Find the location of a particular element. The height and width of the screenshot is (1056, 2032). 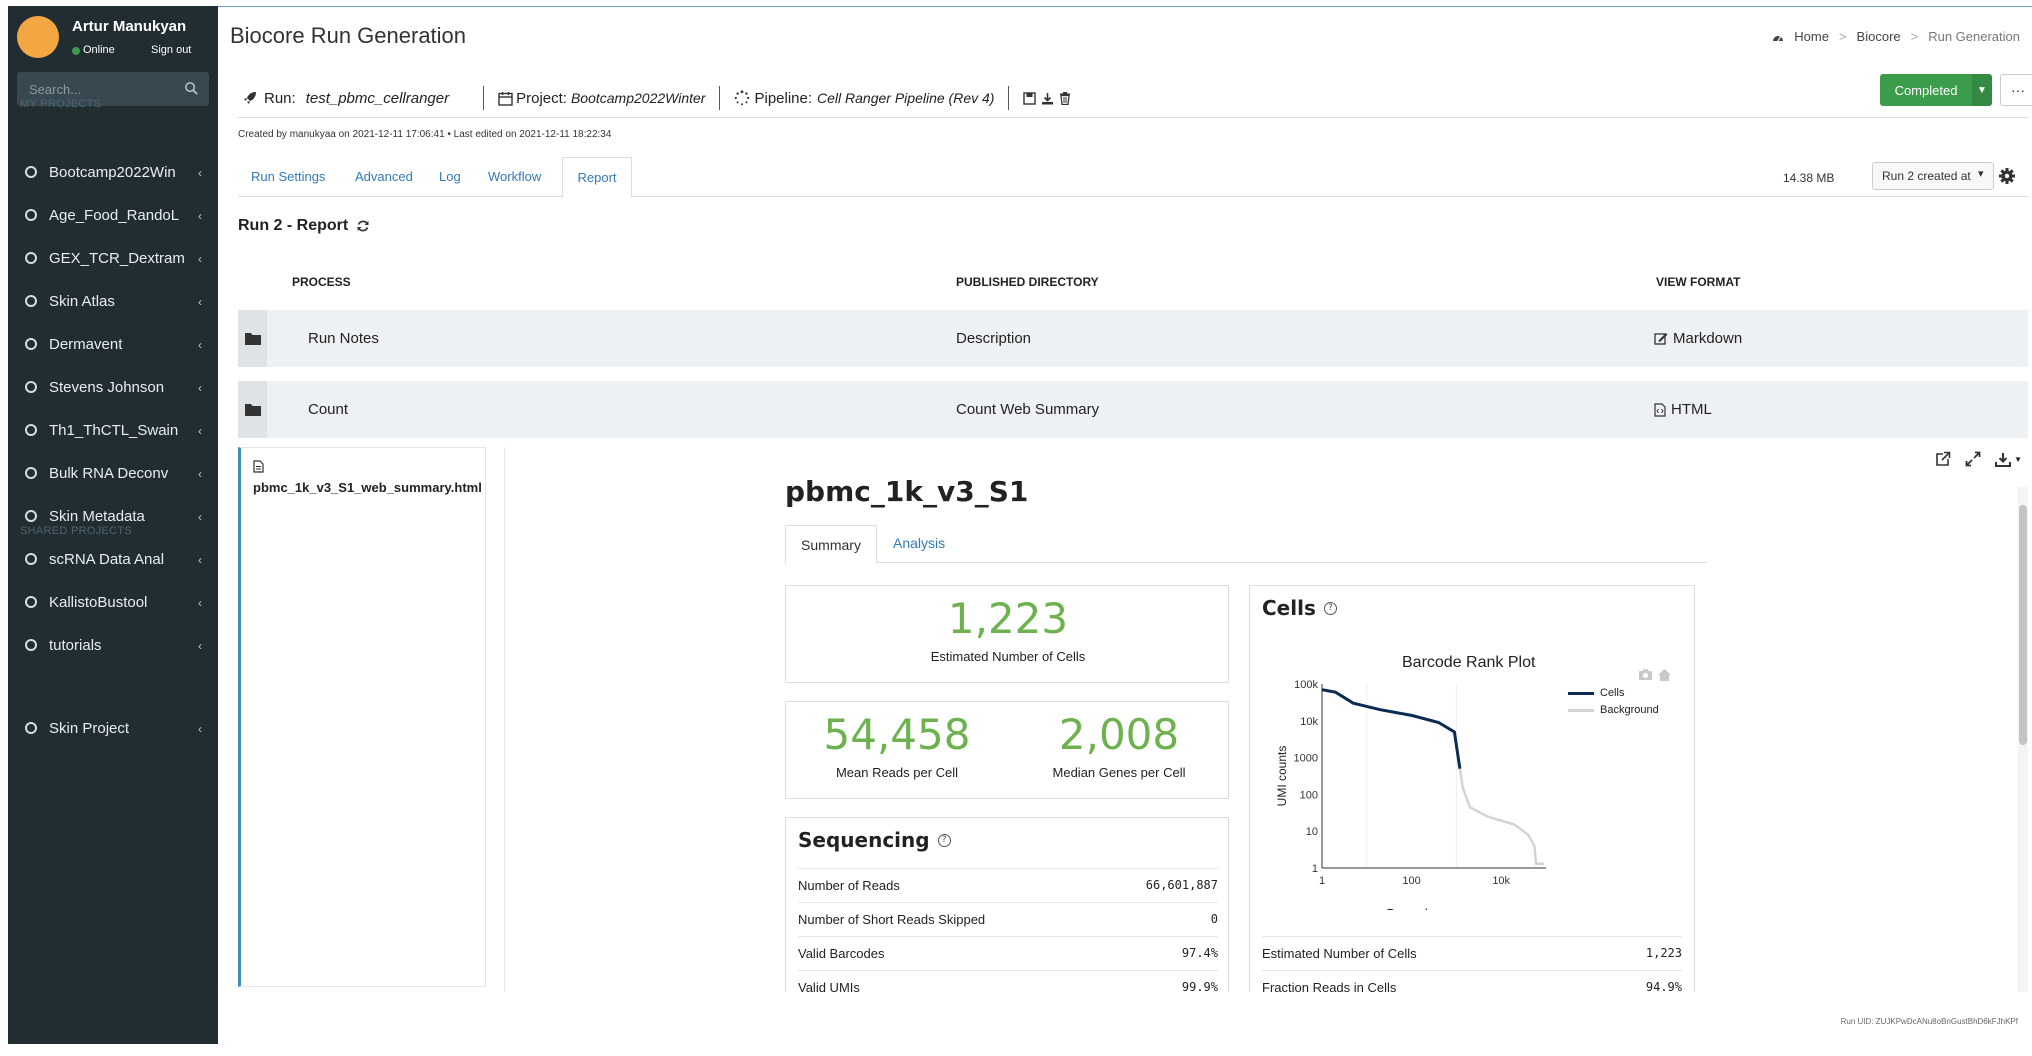

folder-icon is located at coordinates (253, 339).